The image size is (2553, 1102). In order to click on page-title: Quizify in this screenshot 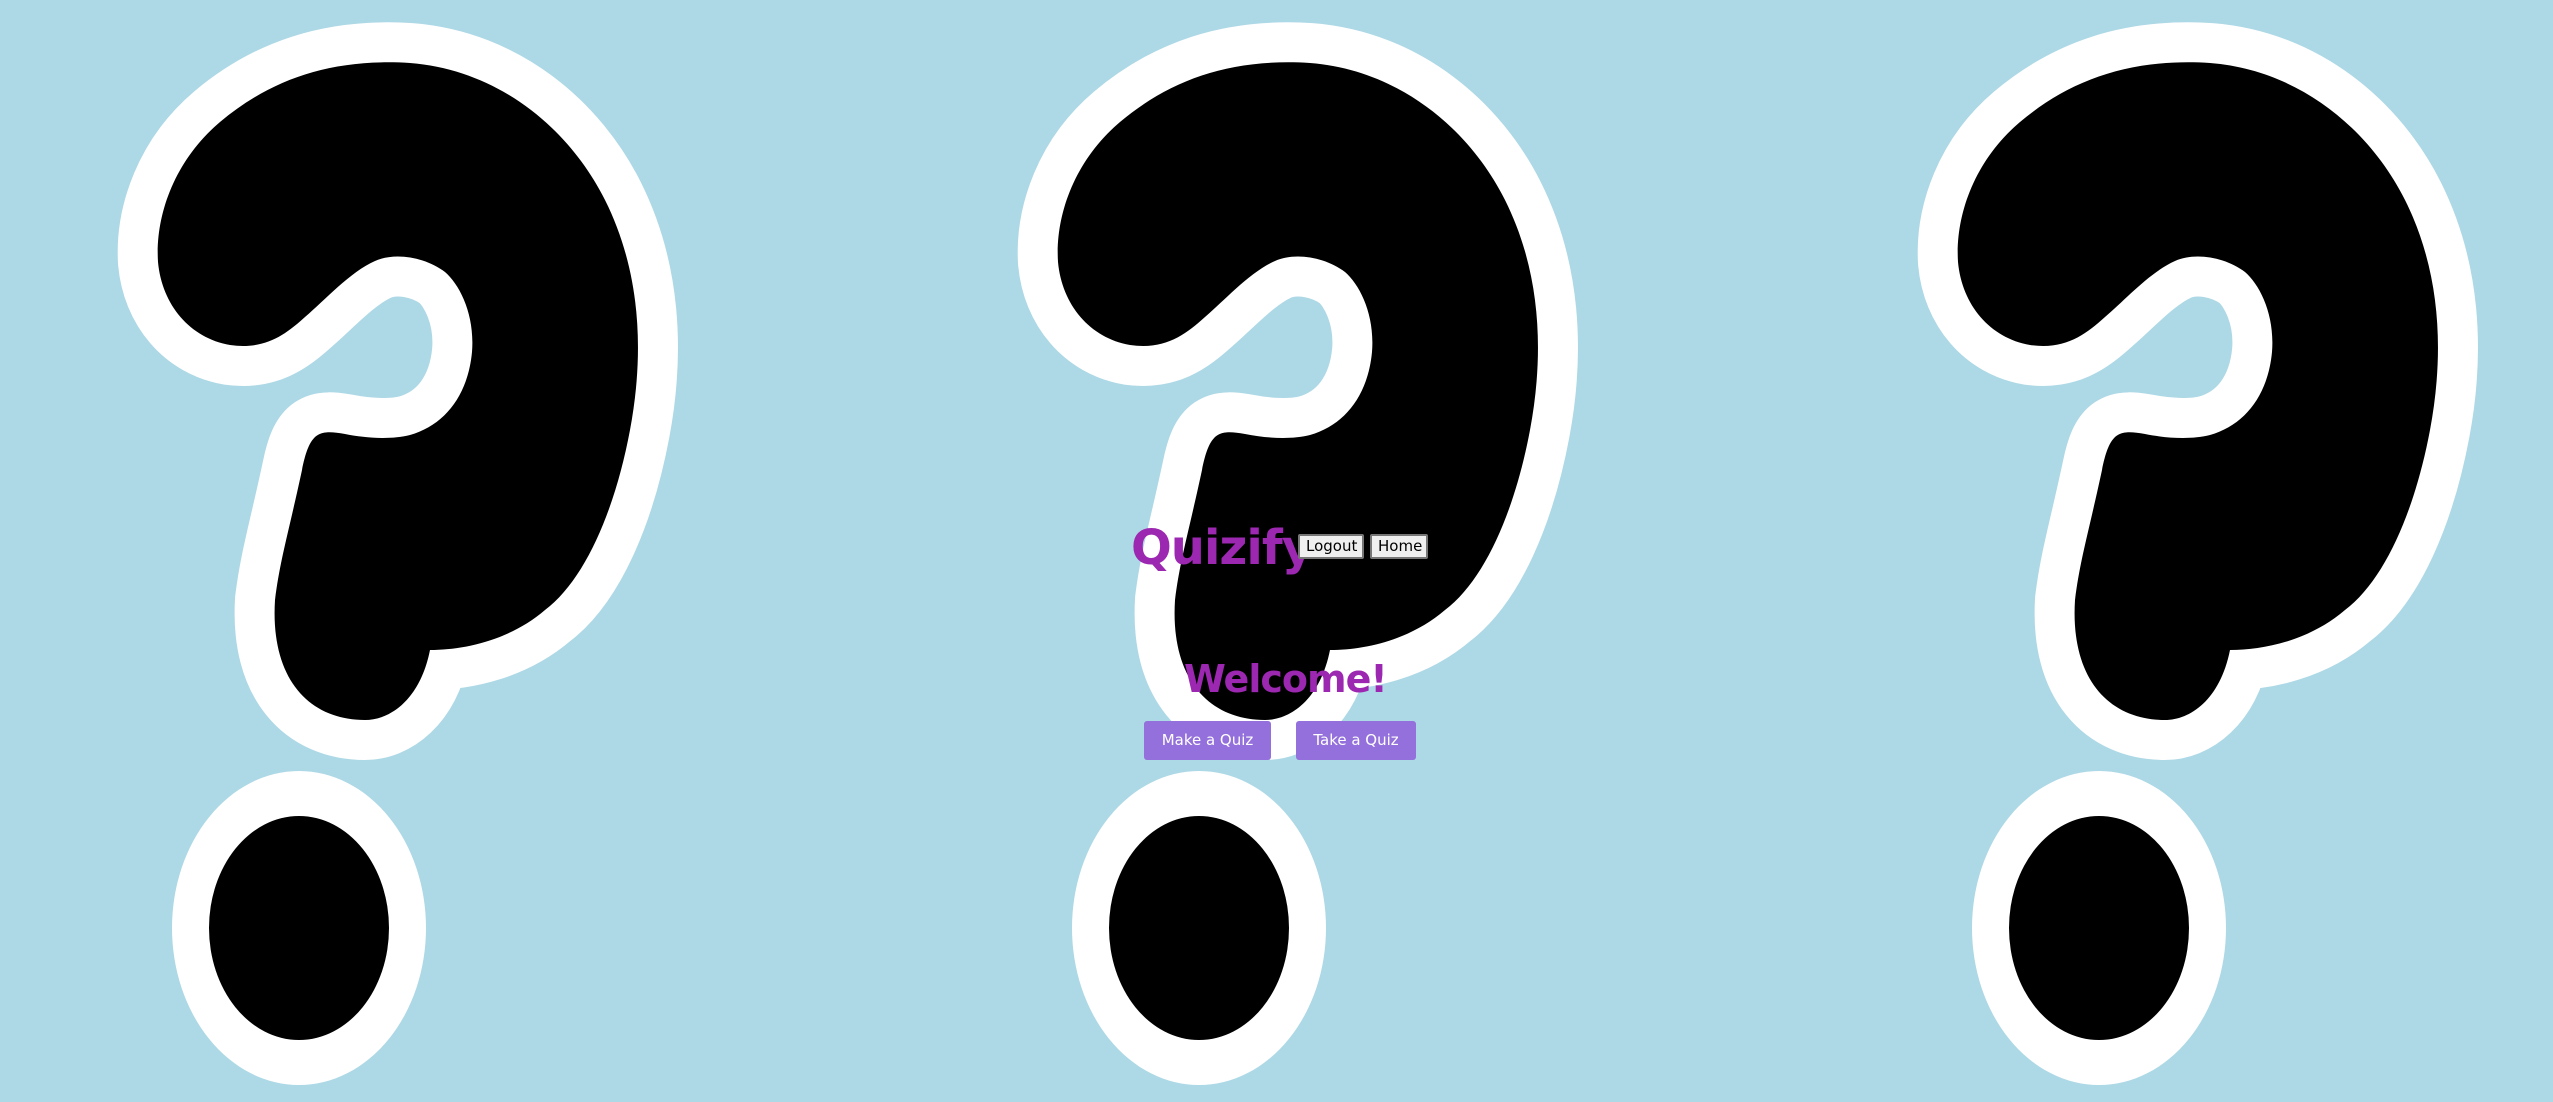, I will do `click(1222, 548)`.